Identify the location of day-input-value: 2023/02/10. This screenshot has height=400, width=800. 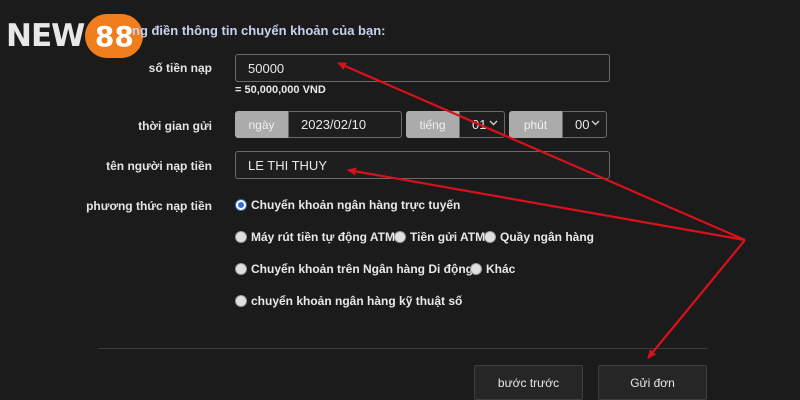
(334, 124).